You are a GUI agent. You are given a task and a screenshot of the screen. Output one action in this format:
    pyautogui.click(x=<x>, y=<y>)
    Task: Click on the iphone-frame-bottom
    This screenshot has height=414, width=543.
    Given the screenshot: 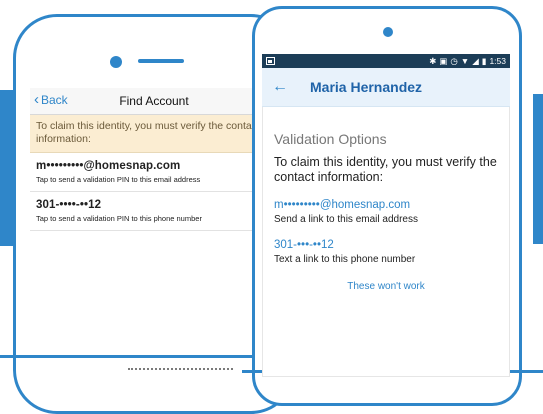 What is the action you would take?
    pyautogui.click(x=131, y=356)
    